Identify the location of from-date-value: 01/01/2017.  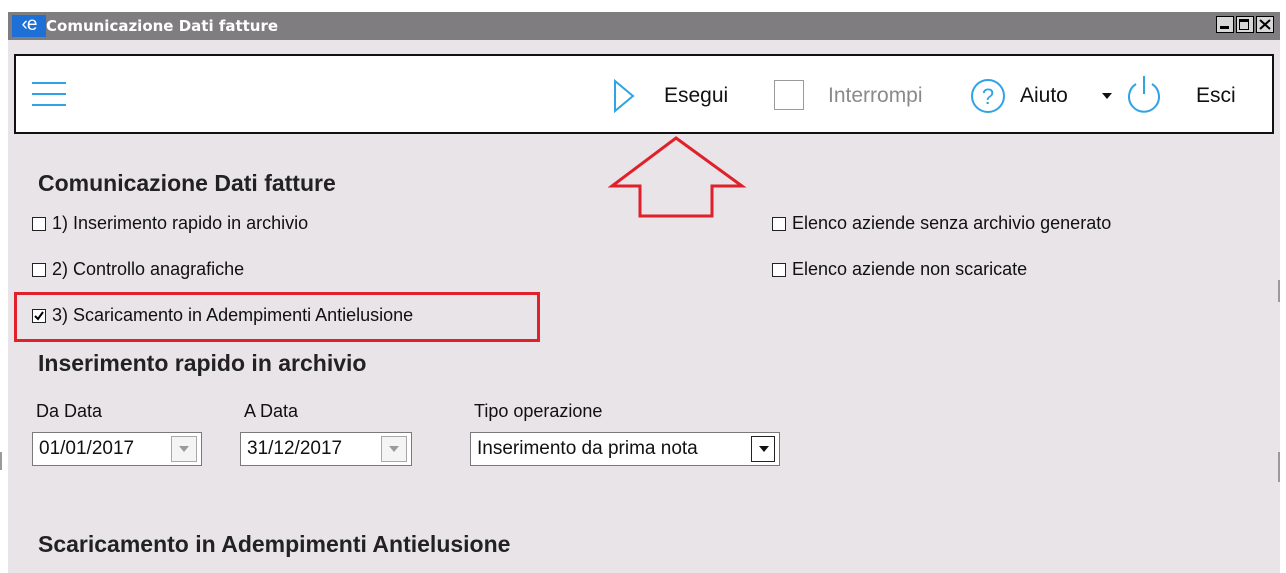
(87, 448).